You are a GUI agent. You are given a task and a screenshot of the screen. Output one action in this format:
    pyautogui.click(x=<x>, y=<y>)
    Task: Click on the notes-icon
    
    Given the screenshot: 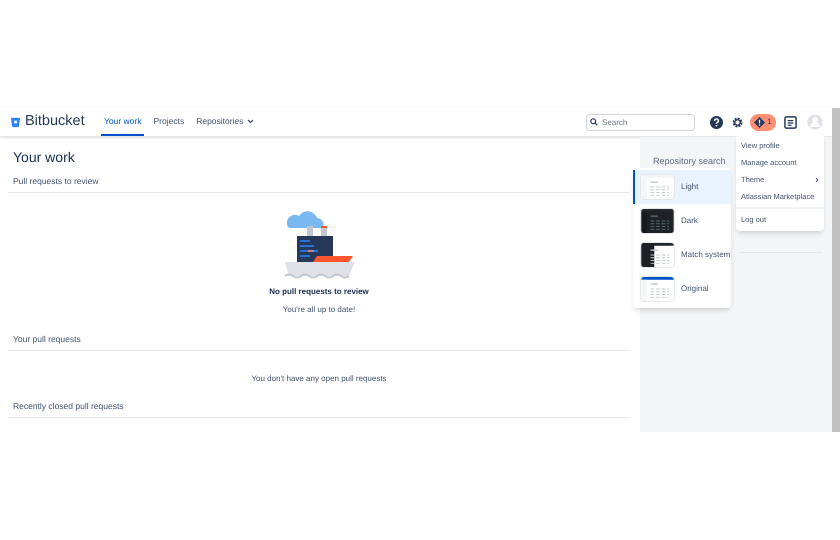 What is the action you would take?
    pyautogui.click(x=790, y=122)
    